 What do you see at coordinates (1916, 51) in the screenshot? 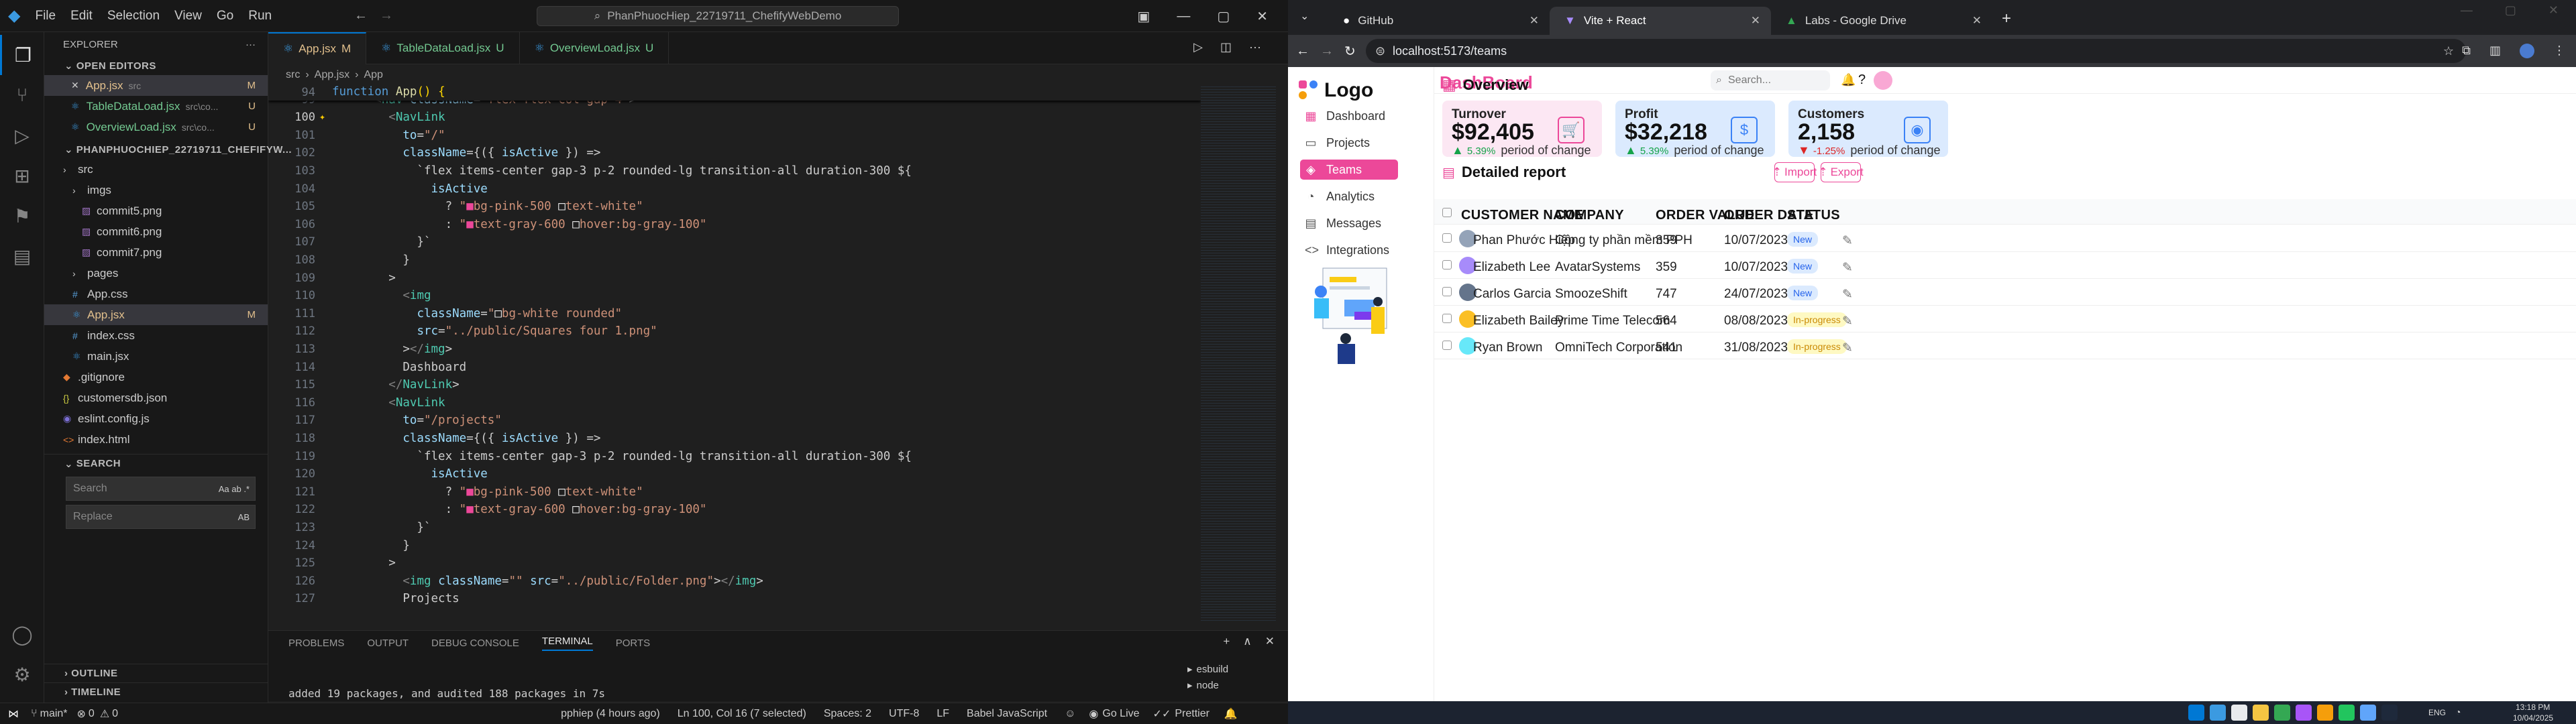
I see `address-bar: ⊜ localhost:5173/teams ☆` at bounding box center [1916, 51].